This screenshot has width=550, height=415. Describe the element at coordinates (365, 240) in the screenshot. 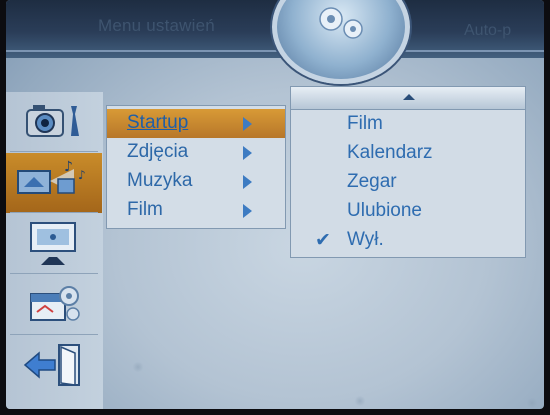

I see `option-off: Wył.` at that location.